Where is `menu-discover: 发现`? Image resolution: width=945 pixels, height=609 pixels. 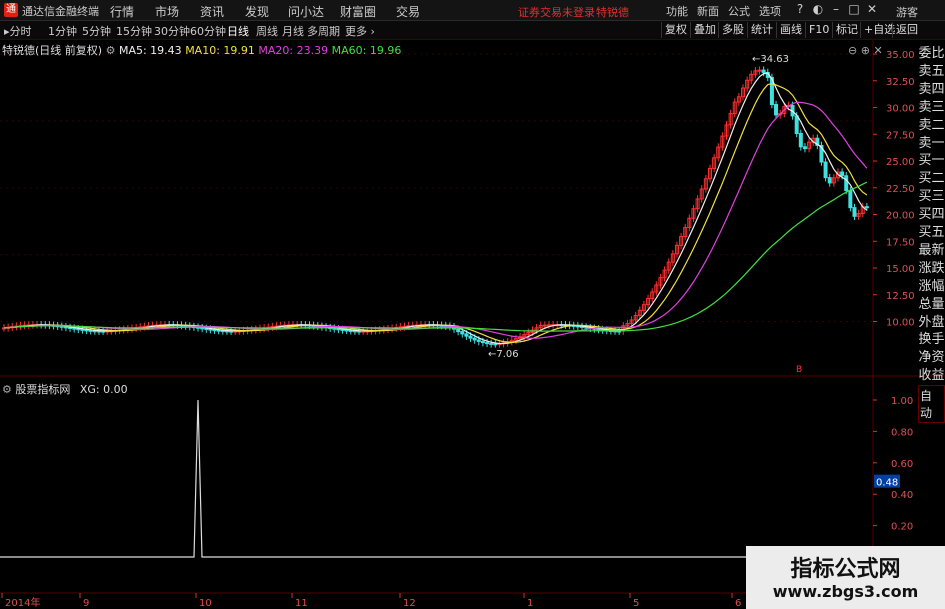 menu-discover: 发现 is located at coordinates (257, 11).